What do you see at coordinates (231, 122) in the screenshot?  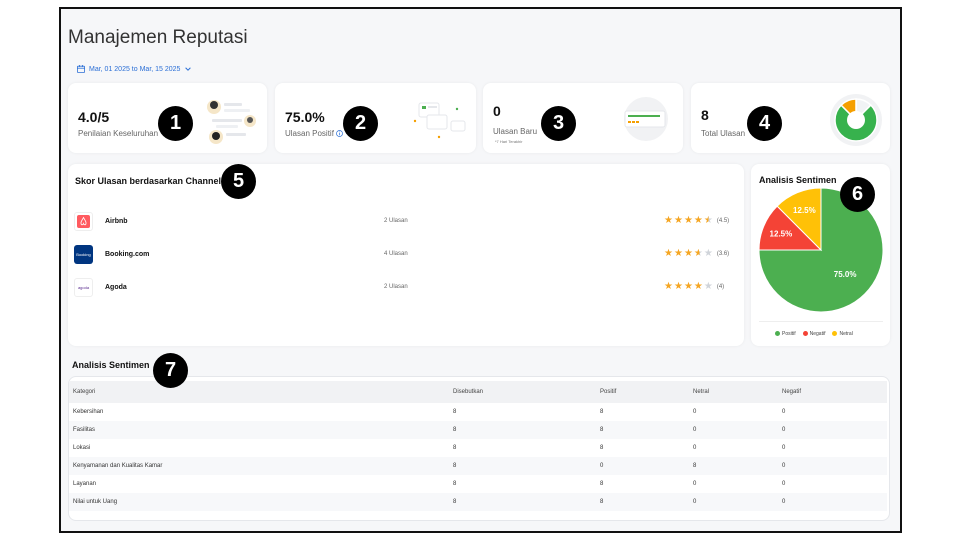 I see `reviewers-illustration-icon` at bounding box center [231, 122].